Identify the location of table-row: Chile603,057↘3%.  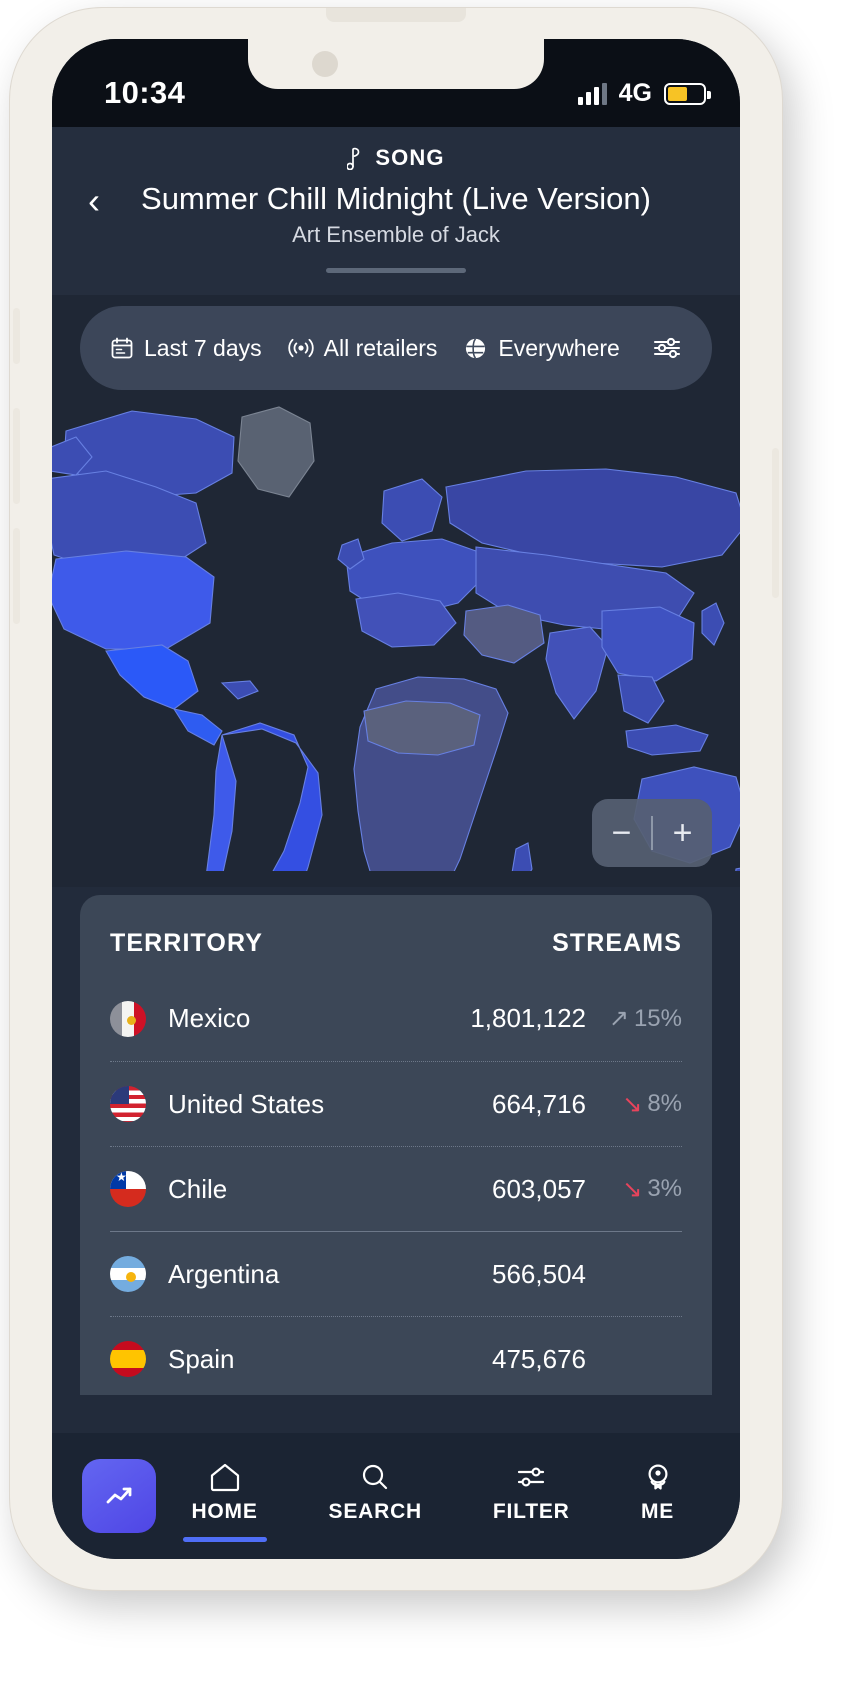
(396, 1188).